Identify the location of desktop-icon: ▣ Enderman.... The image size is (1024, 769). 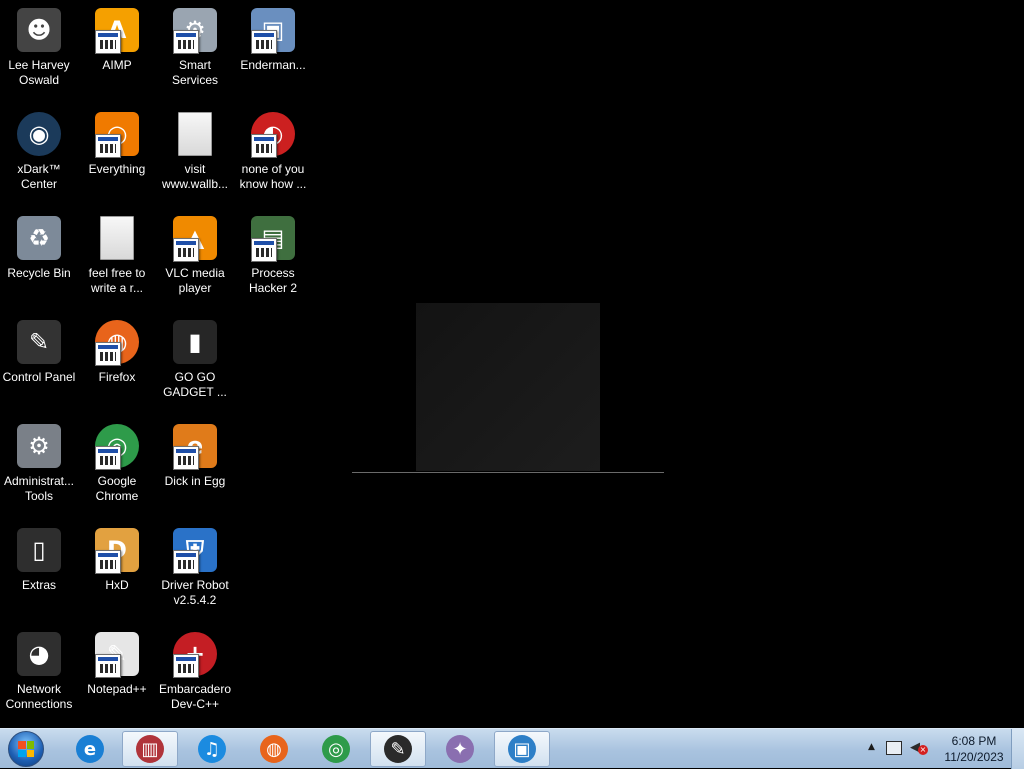
(273, 56).